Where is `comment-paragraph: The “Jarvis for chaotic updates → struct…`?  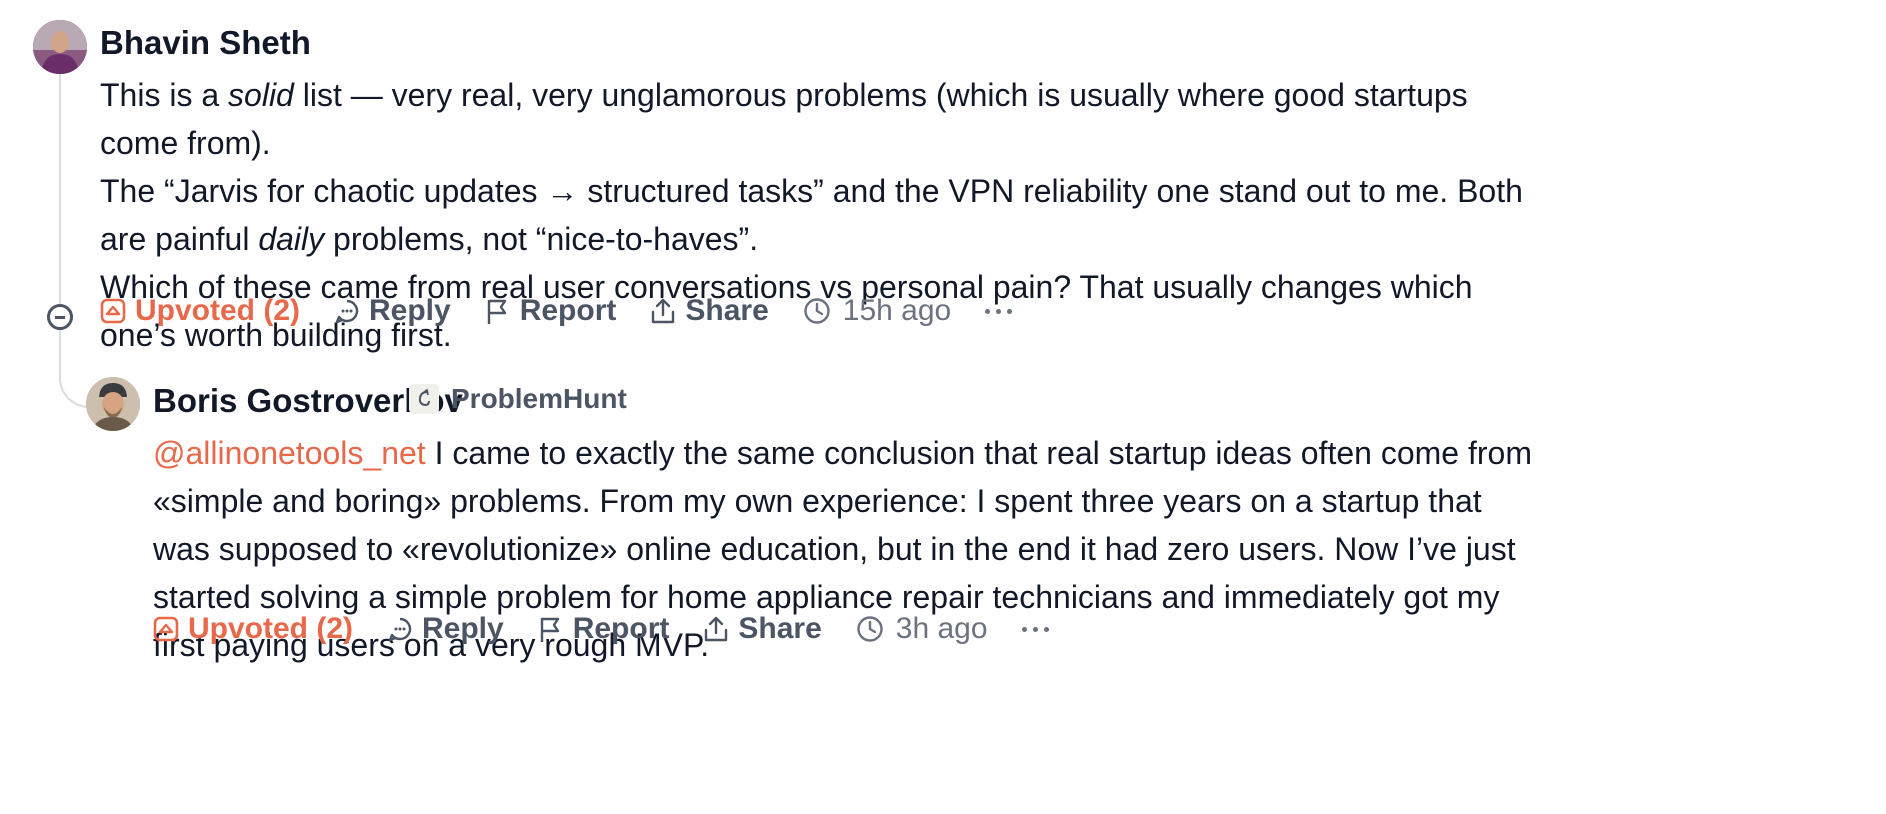 comment-paragraph: The “Jarvis for chaotic updates → struct… is located at coordinates (811, 215).